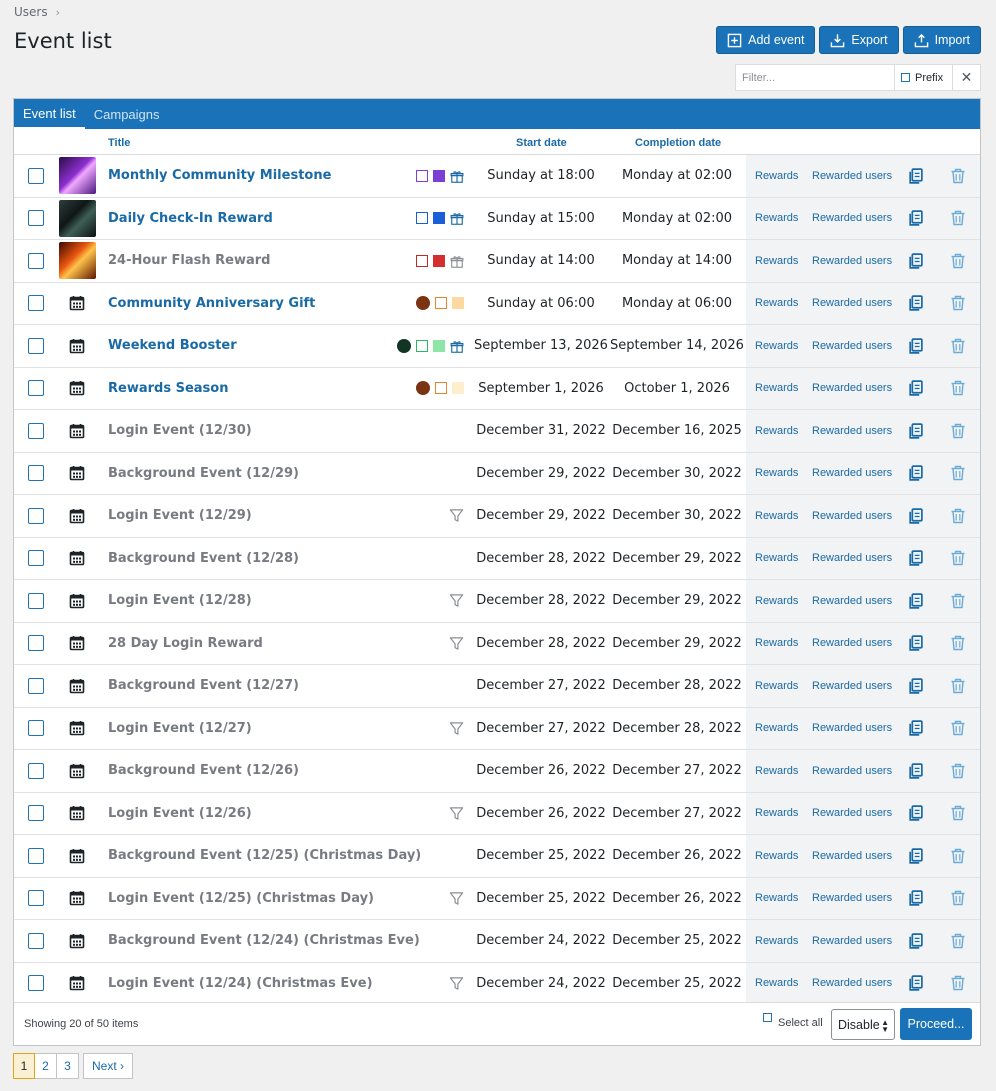 The height and width of the screenshot is (1091, 996). I want to click on event-title-link: Background Event (12/24) (Christmas Eve), so click(264, 940).